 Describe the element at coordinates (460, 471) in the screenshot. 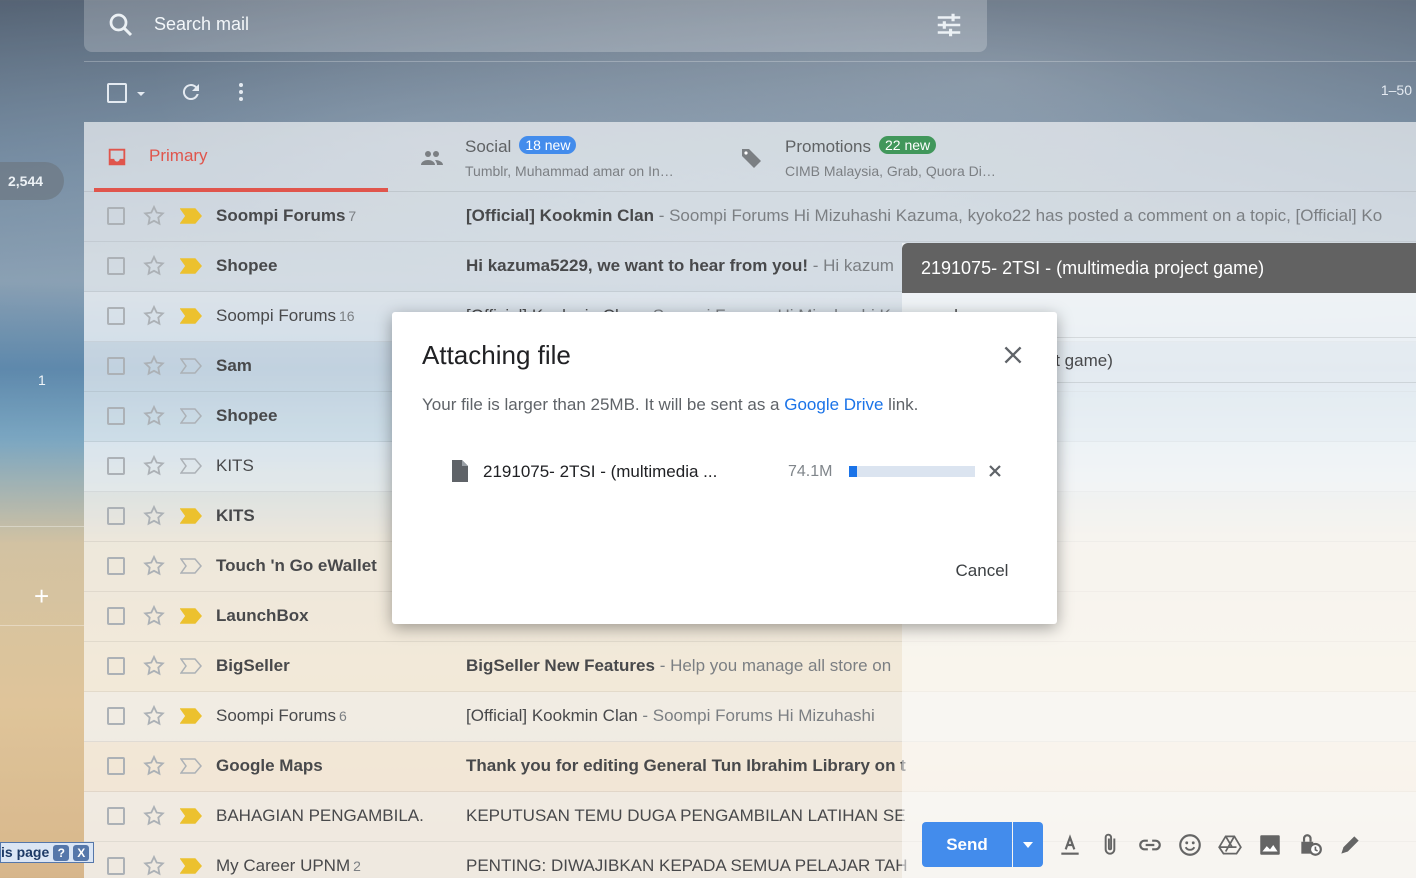

I see `file-icon` at that location.